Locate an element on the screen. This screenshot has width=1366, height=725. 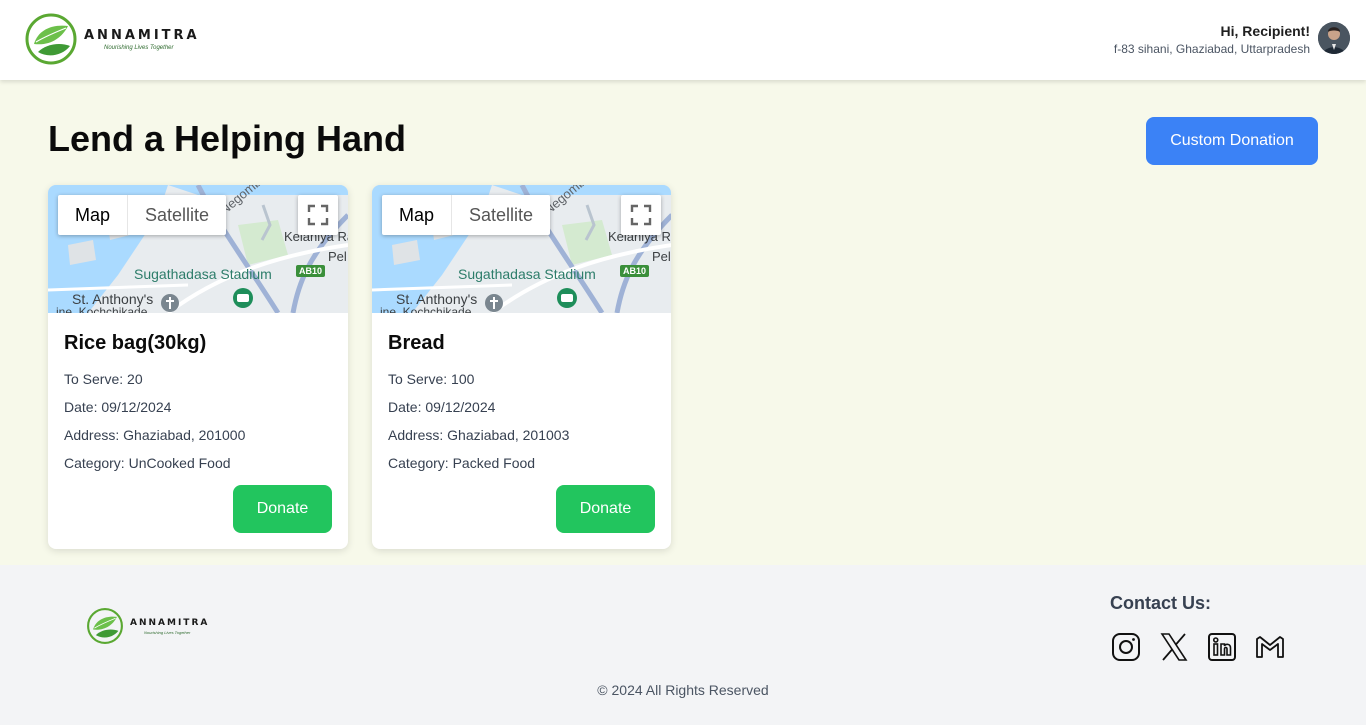
footer-brand-tagline: Nourishing Lives Together is located at coordinates (167, 632).